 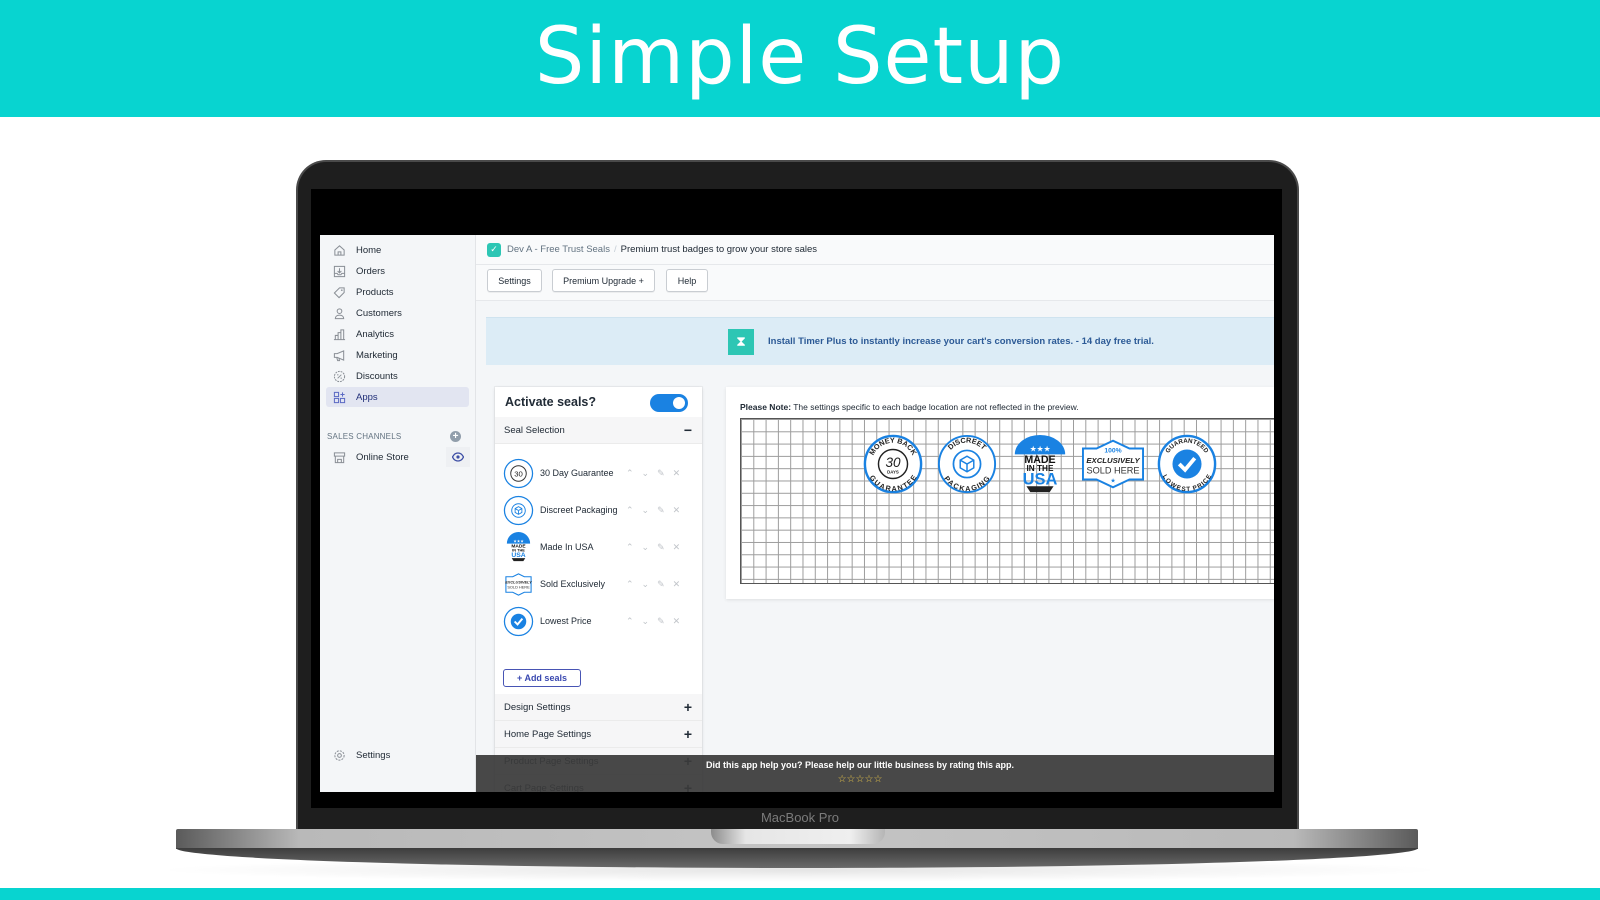 I want to click on seal-row: 30 30 Day Guarantee ⌃ ⌄ ✎ ✕, so click(x=600, y=473).